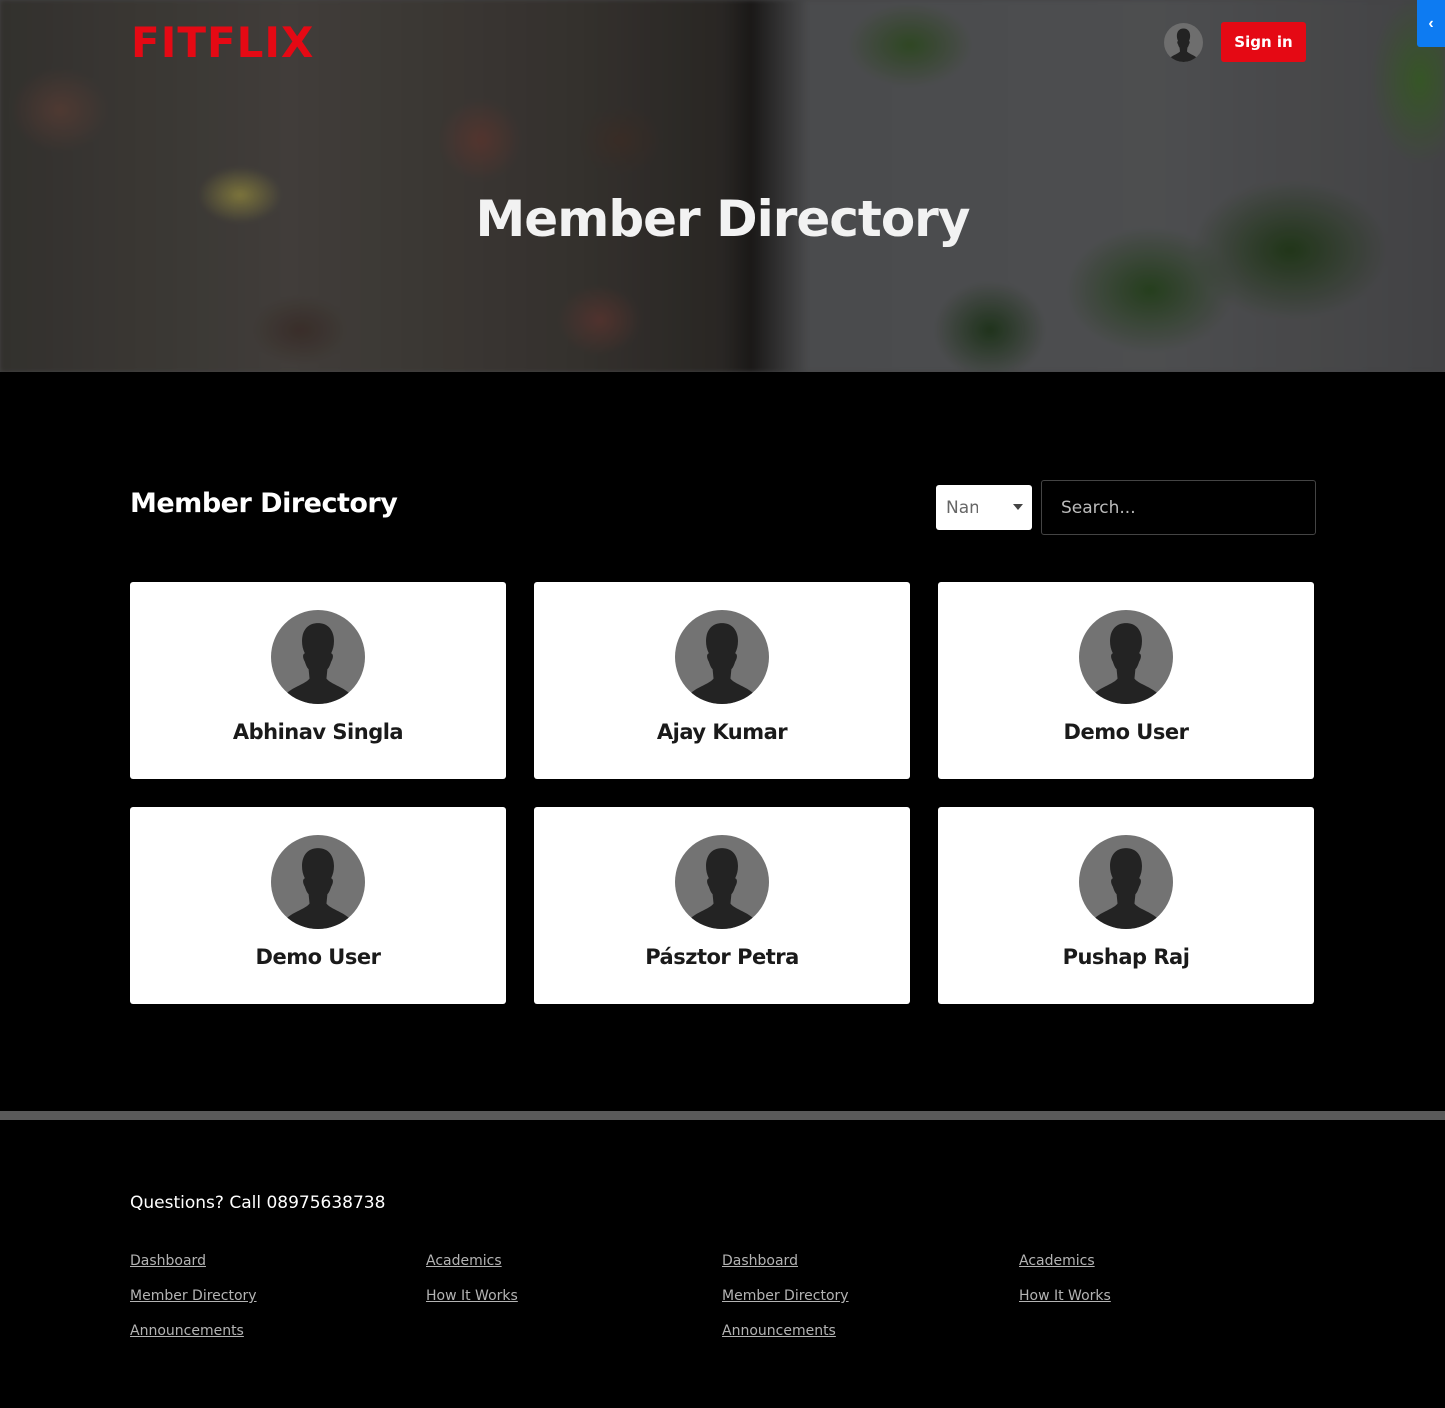 This screenshot has height=1408, width=1445. What do you see at coordinates (984, 507) in the screenshot?
I see `sort-select: Name` at bounding box center [984, 507].